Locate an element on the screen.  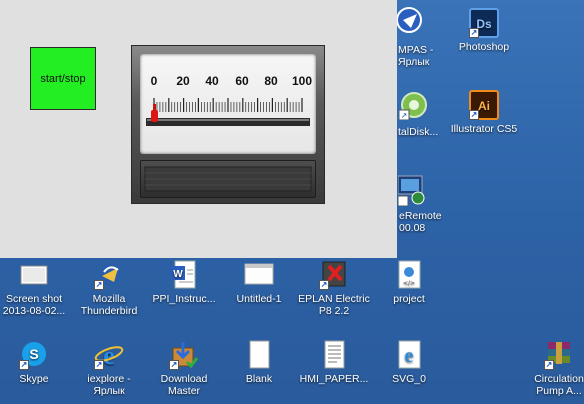
desktop-icon-thunderbird: ↗ Mozilla Thunderbird is located at coordinates (109, 288).